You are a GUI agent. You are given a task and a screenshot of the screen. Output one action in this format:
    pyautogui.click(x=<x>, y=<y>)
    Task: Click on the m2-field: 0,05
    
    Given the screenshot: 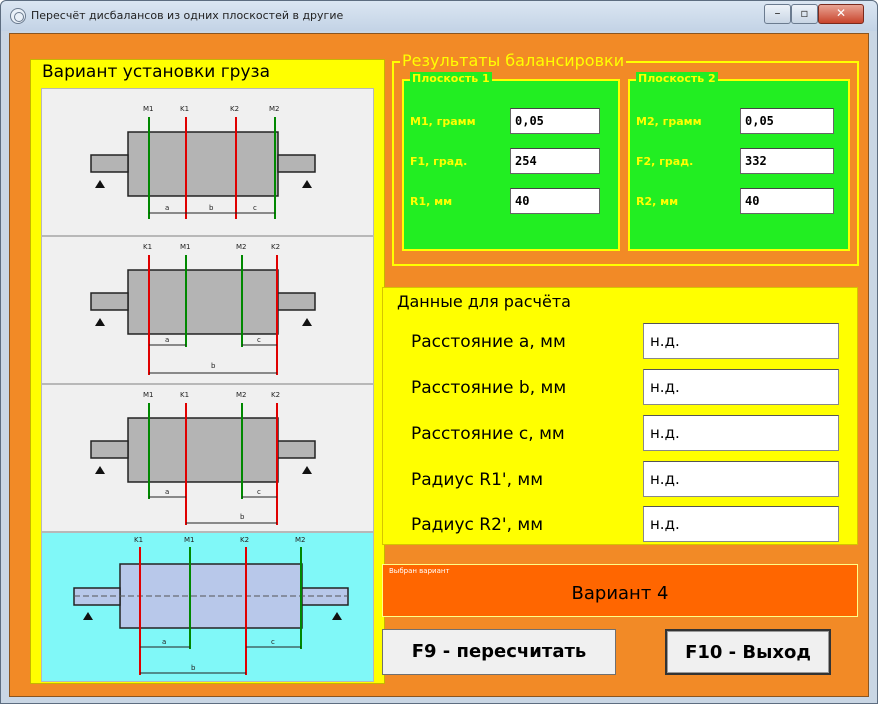 What is the action you would take?
    pyautogui.click(x=787, y=121)
    